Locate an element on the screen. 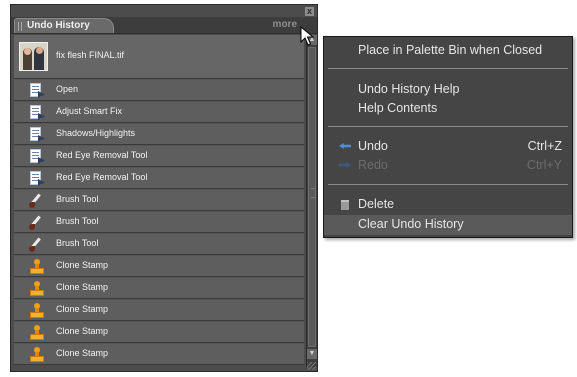 The height and width of the screenshot is (377, 577). close-palette-button: x is located at coordinates (309, 11).